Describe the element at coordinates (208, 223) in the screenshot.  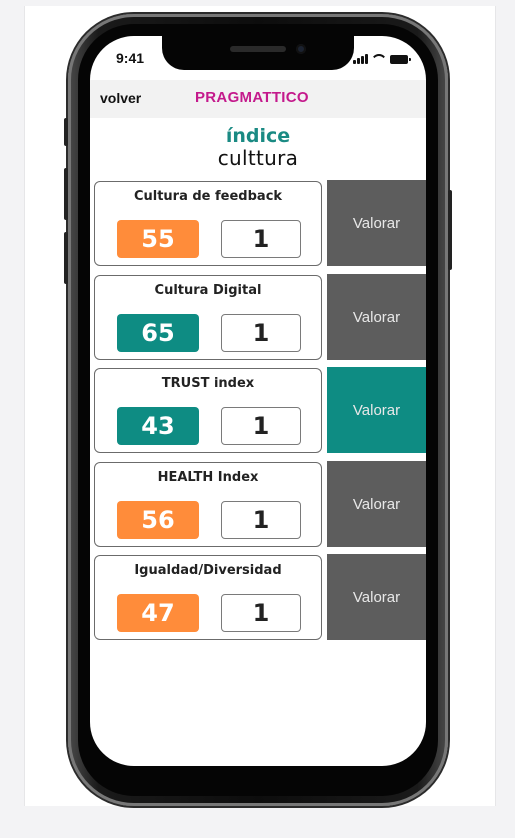
I see `index-card: Cultura de feedback 55 1` at that location.